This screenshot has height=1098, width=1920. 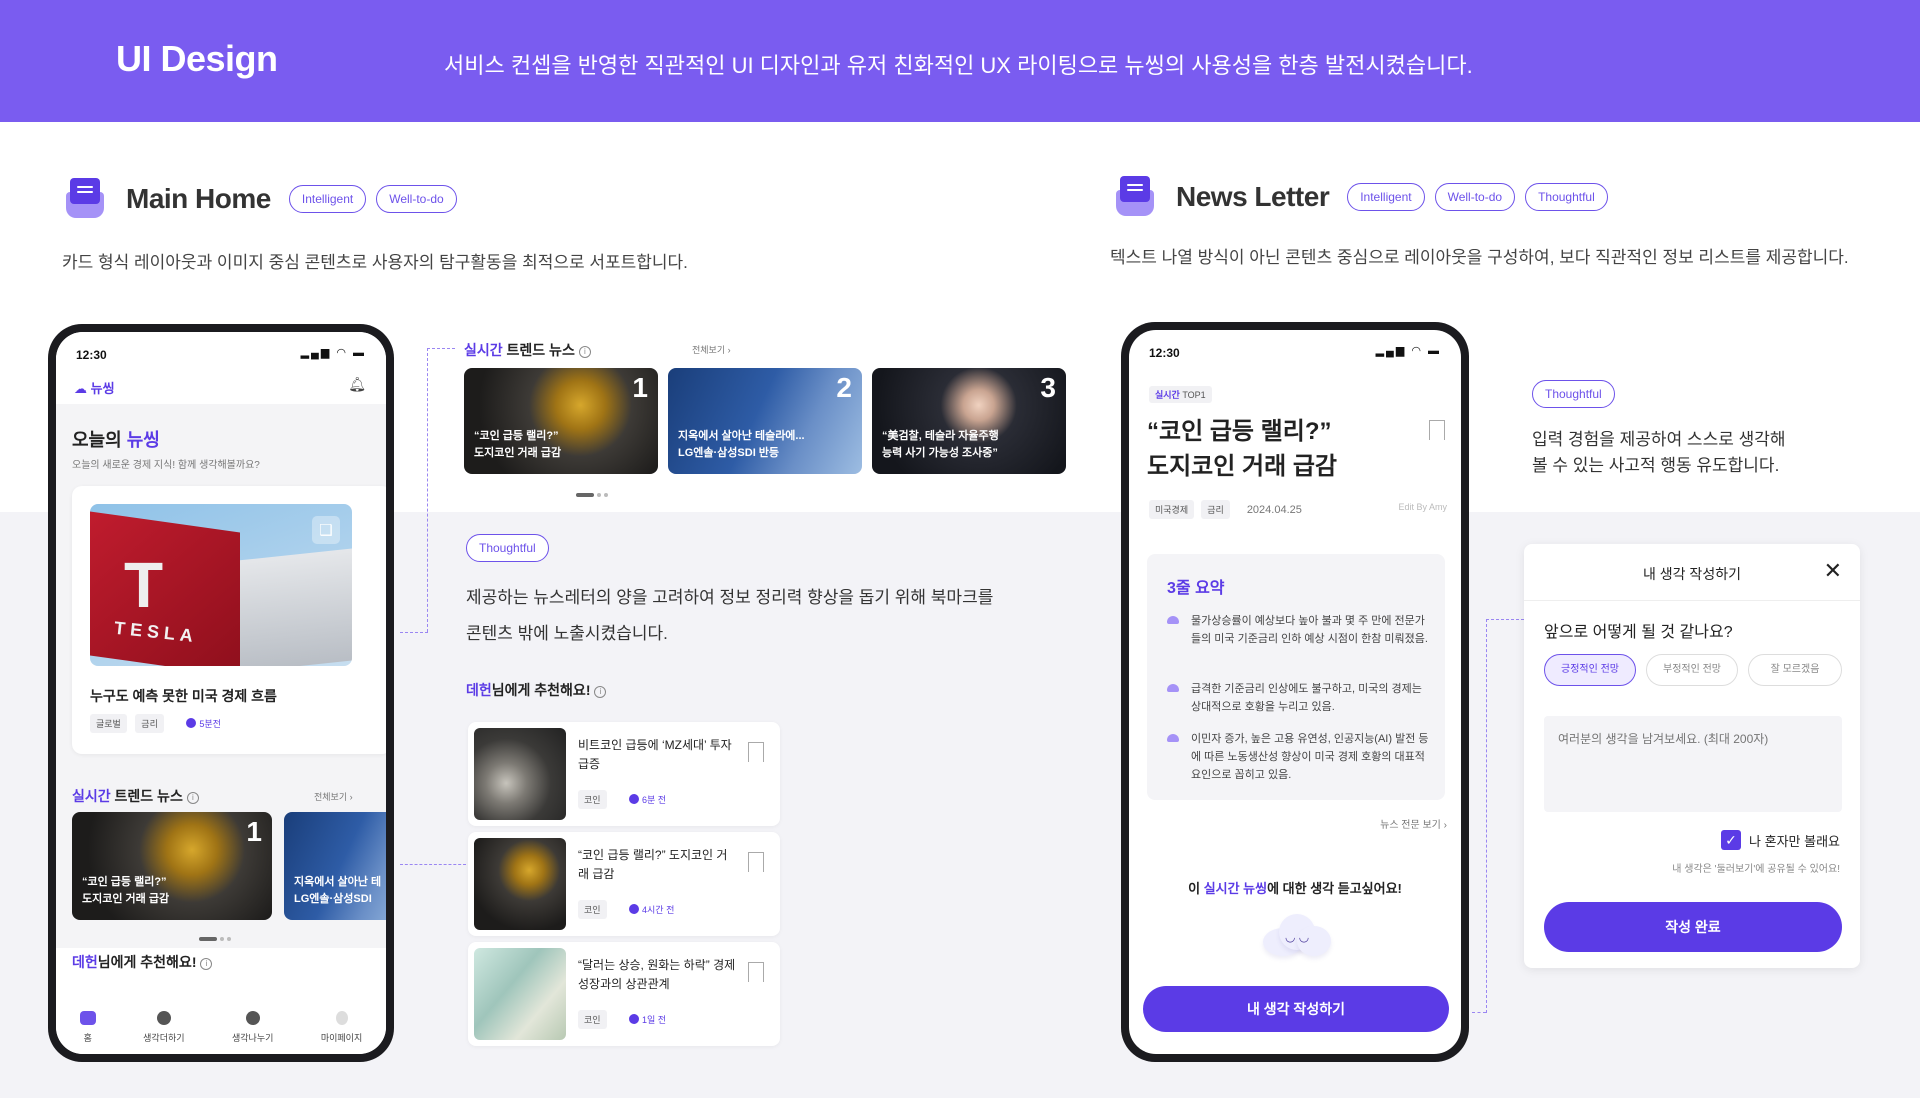 I want to click on add-thought-icon, so click(x=163, y=1017).